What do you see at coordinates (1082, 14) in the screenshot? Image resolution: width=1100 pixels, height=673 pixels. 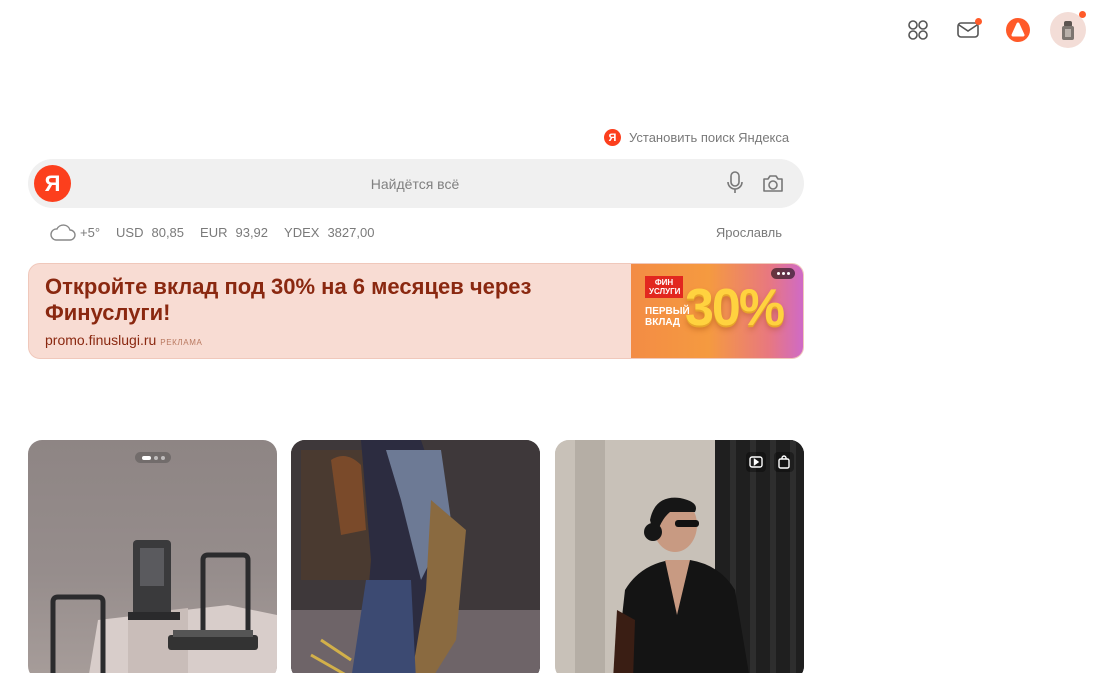 I see `profile-notification-dot` at bounding box center [1082, 14].